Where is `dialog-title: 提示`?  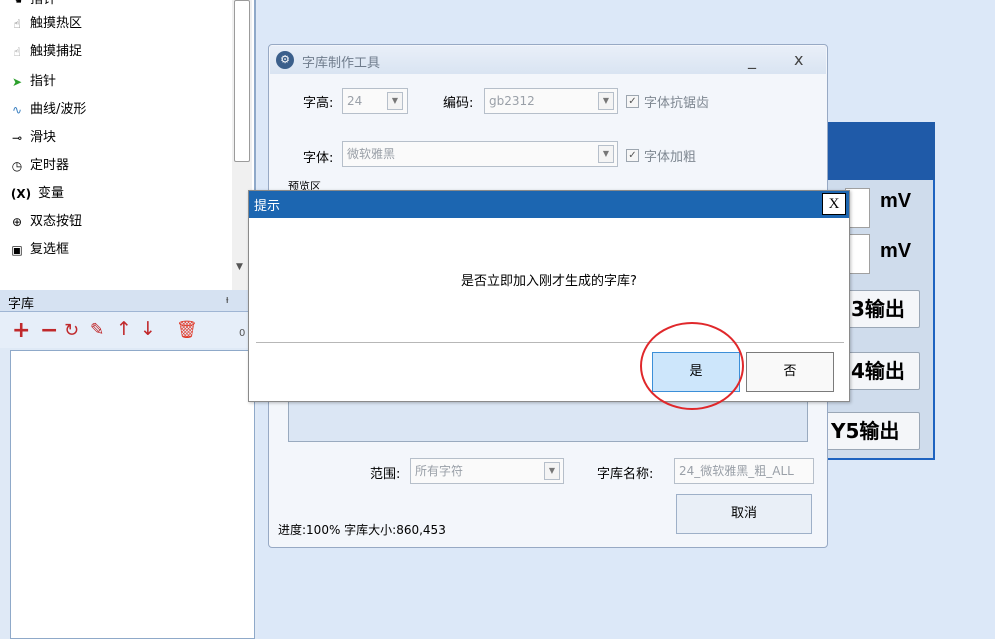
dialog-title: 提示 is located at coordinates (267, 206).